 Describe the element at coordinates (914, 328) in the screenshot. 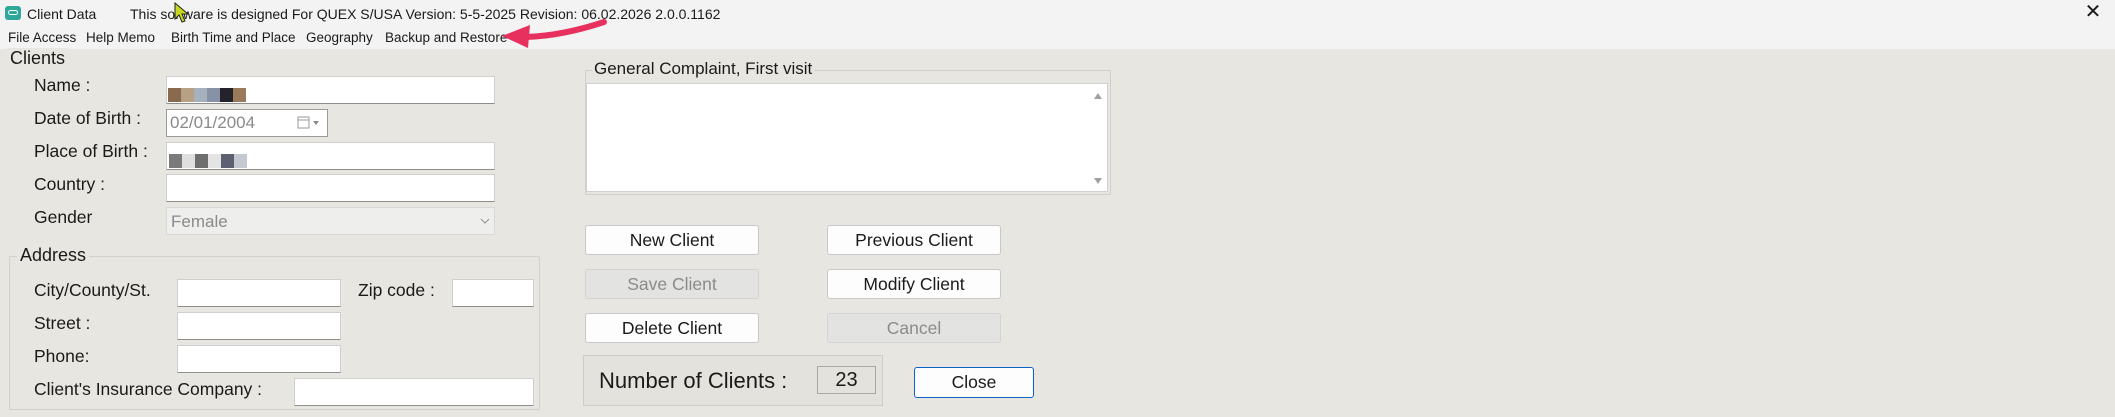

I see `cancel-button: Cancel` at that location.